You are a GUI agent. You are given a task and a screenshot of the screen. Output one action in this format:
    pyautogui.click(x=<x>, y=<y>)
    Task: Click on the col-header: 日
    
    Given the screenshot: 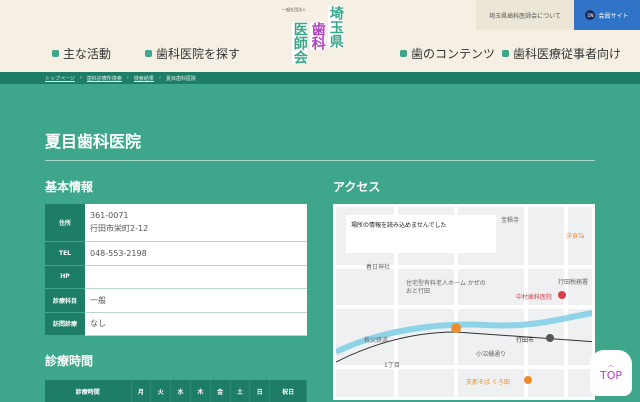 What is the action you would take?
    pyautogui.click(x=260, y=391)
    